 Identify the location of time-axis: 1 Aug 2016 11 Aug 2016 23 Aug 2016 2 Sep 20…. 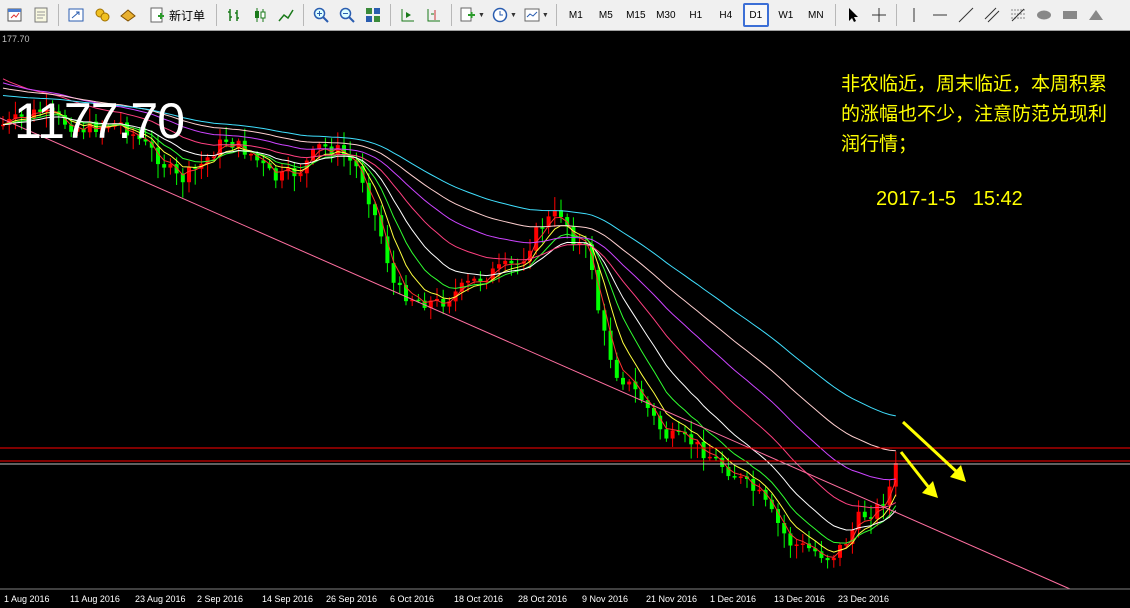
(565, 599).